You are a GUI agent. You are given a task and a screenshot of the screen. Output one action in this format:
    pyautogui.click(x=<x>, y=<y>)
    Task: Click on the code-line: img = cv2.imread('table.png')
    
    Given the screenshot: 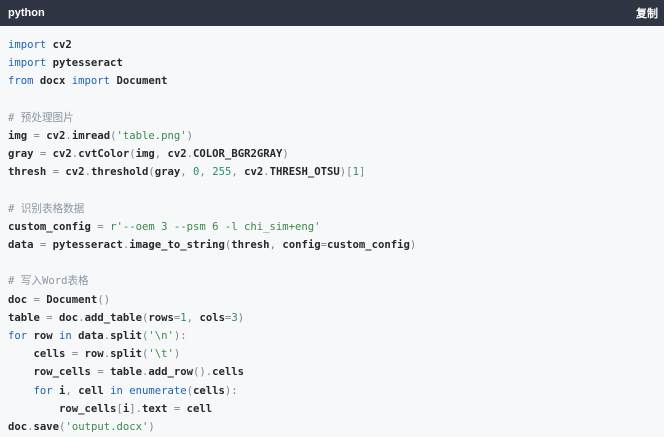 What is the action you would take?
    pyautogui.click(x=336, y=136)
    